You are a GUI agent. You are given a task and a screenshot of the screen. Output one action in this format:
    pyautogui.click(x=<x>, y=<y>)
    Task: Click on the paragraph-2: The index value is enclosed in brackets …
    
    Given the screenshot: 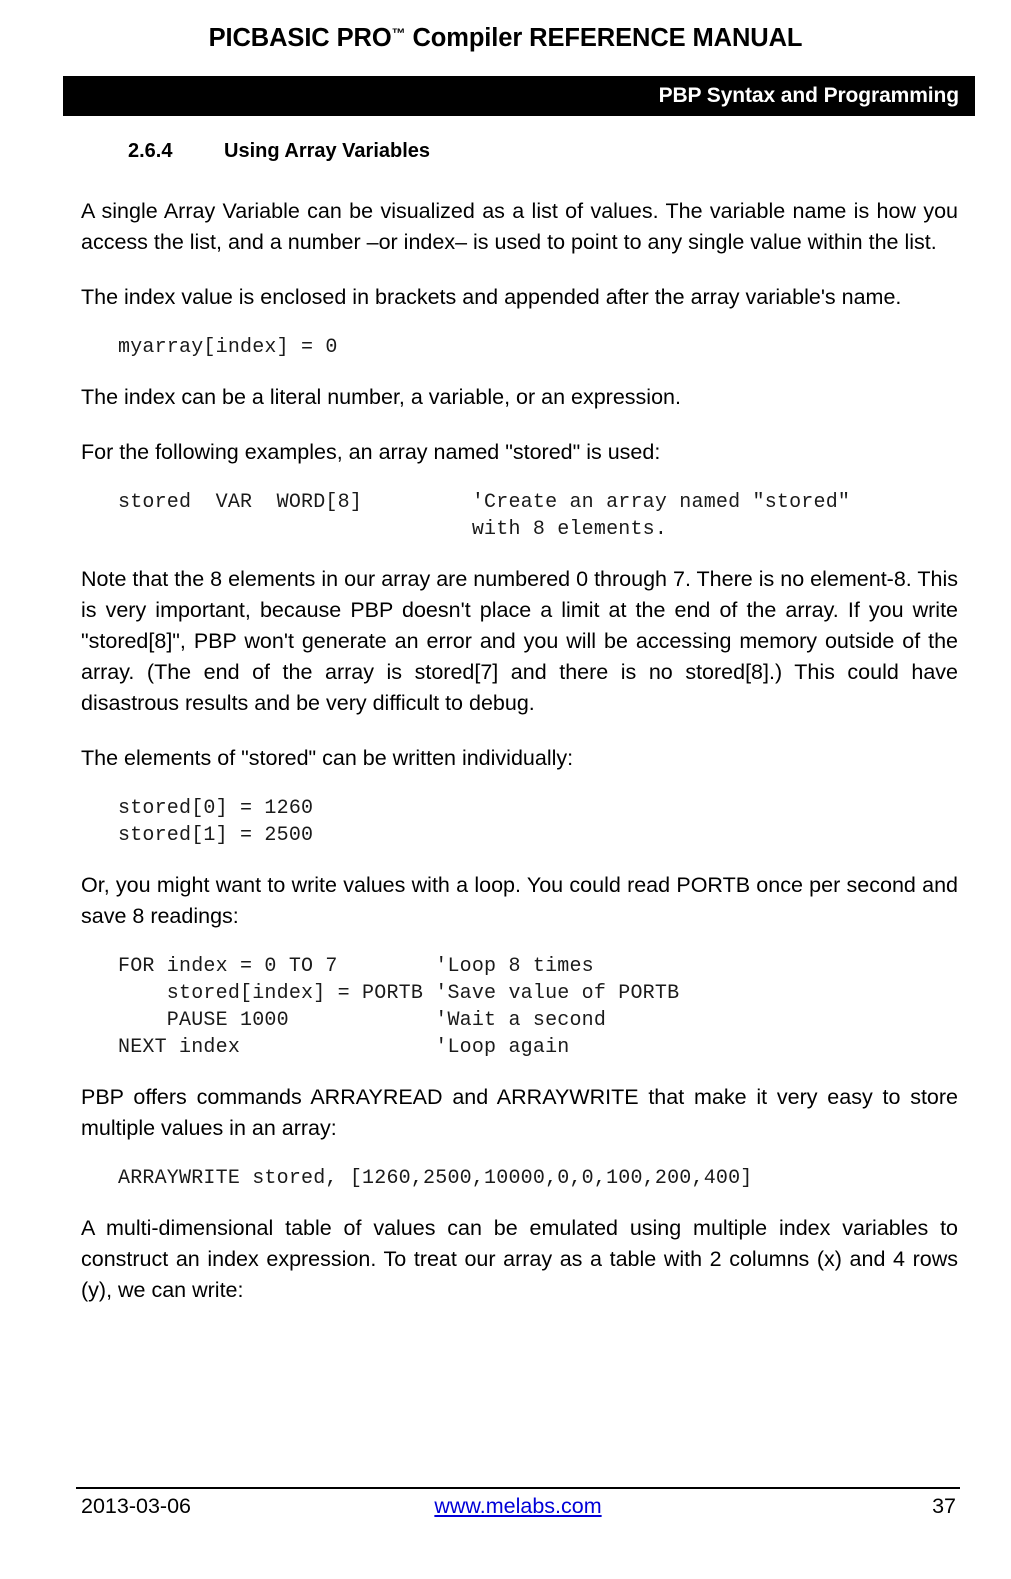 What is the action you would take?
    pyautogui.click(x=491, y=297)
    